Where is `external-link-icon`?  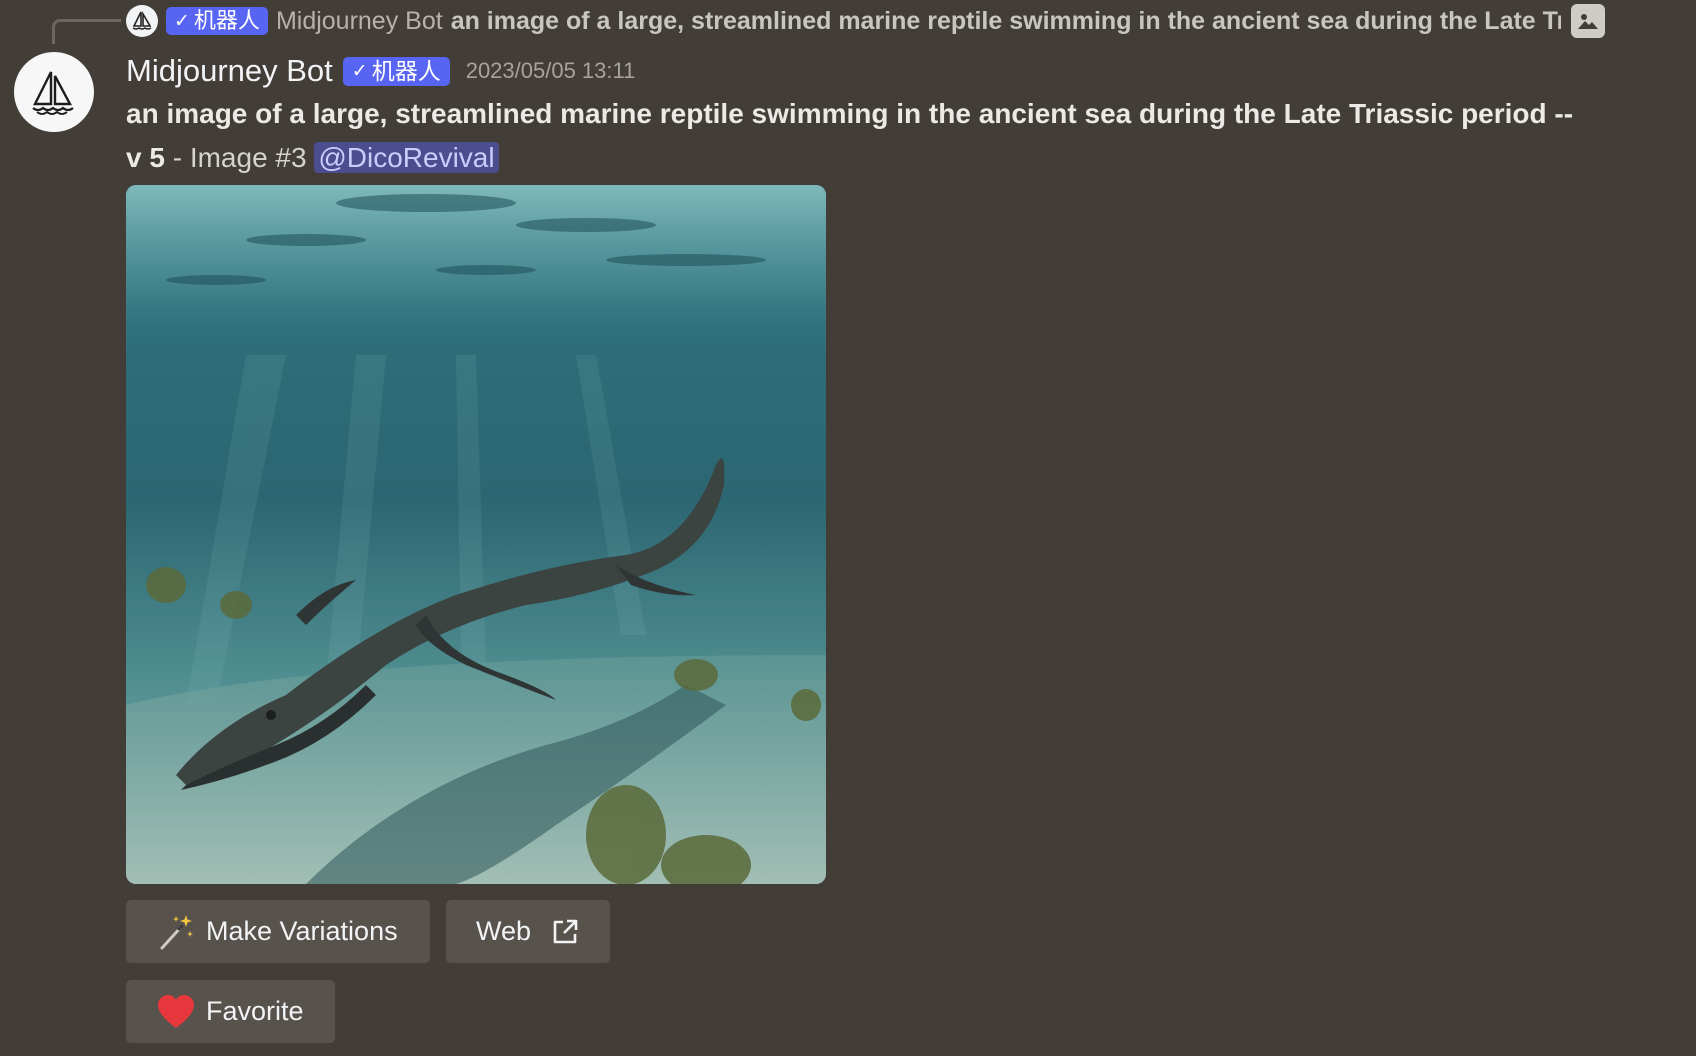
external-link-icon is located at coordinates (565, 932).